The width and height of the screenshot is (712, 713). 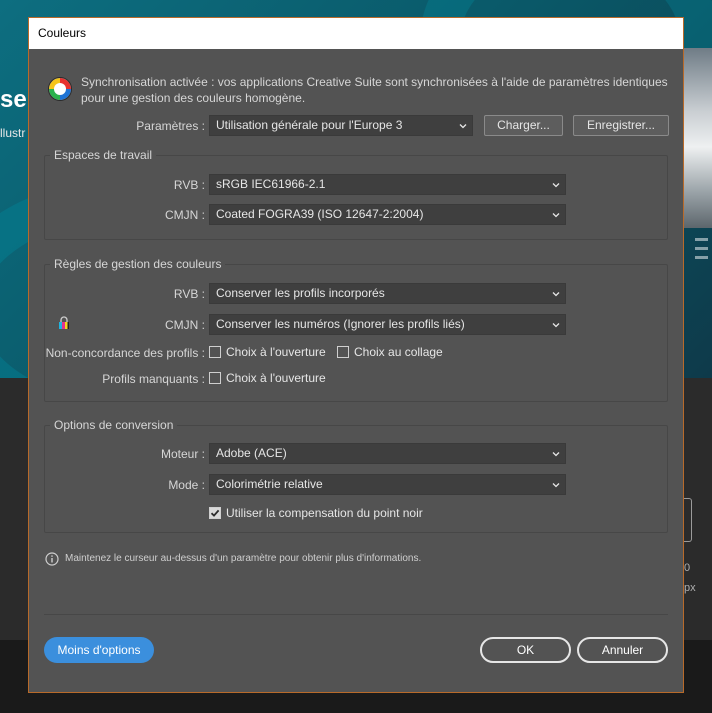 I want to click on working-cmyk-label: CMJN :, so click(x=185, y=215).